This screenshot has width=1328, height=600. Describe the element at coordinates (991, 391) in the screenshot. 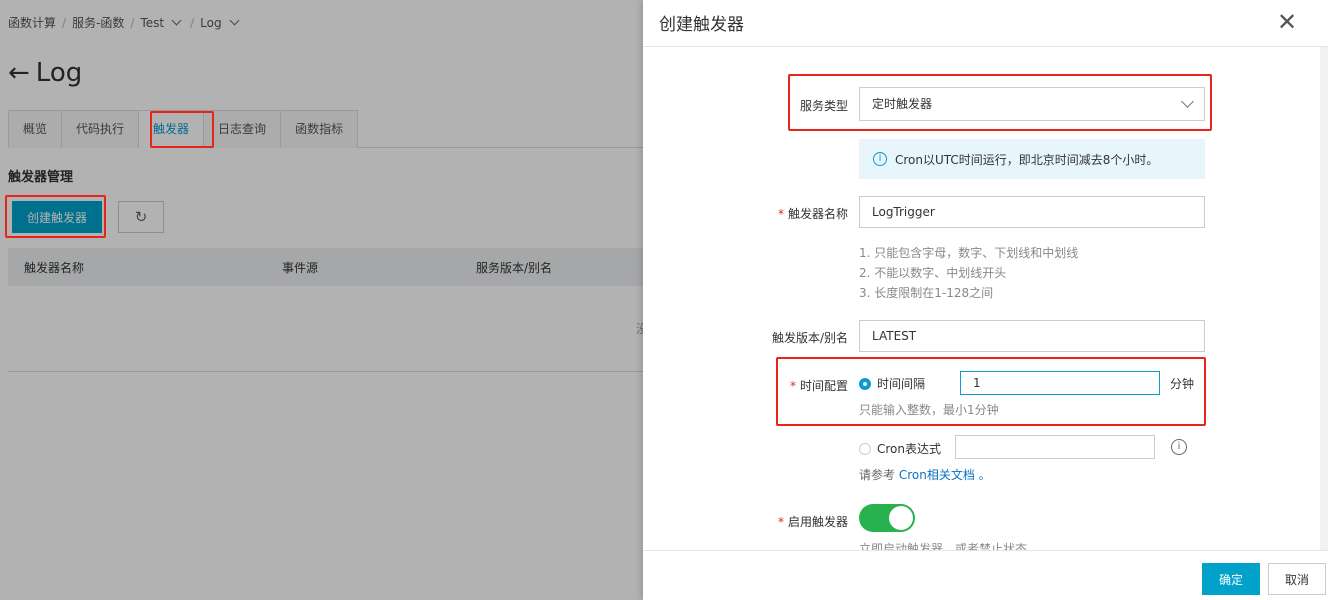

I see `highlight-box-time-config` at that location.